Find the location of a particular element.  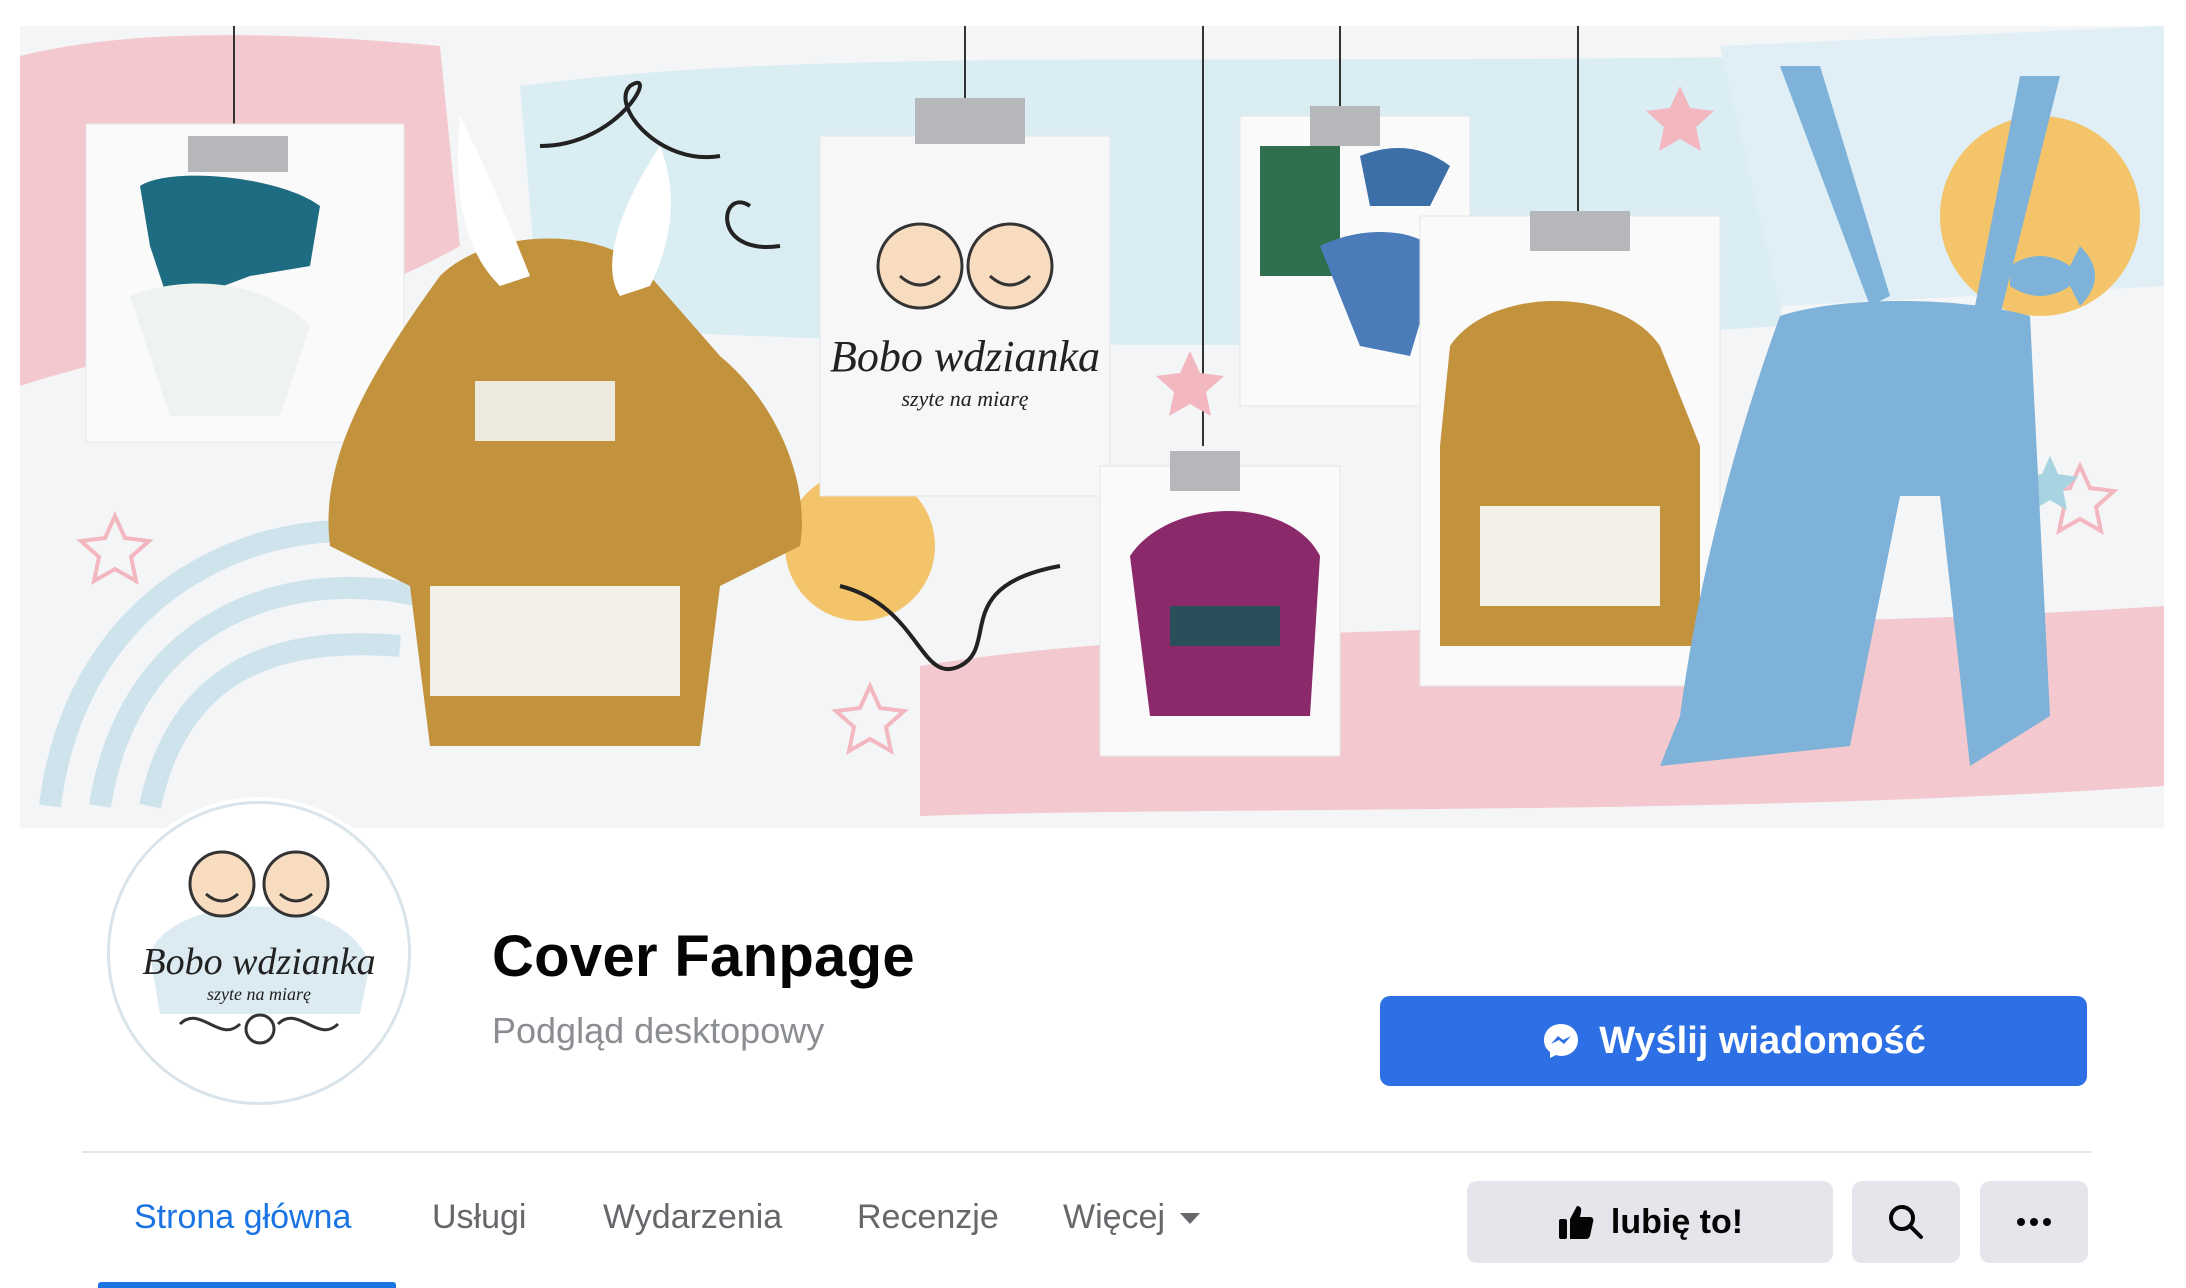

more-dots-icon is located at coordinates (2034, 1222).